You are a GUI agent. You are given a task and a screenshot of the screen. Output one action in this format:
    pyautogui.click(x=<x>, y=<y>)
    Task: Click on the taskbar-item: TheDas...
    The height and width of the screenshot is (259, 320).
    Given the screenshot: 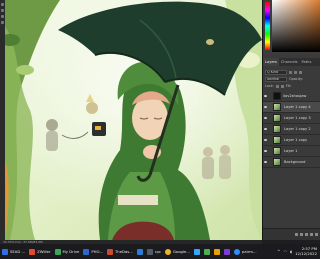 What is the action you would take?
    pyautogui.click(x=120, y=251)
    